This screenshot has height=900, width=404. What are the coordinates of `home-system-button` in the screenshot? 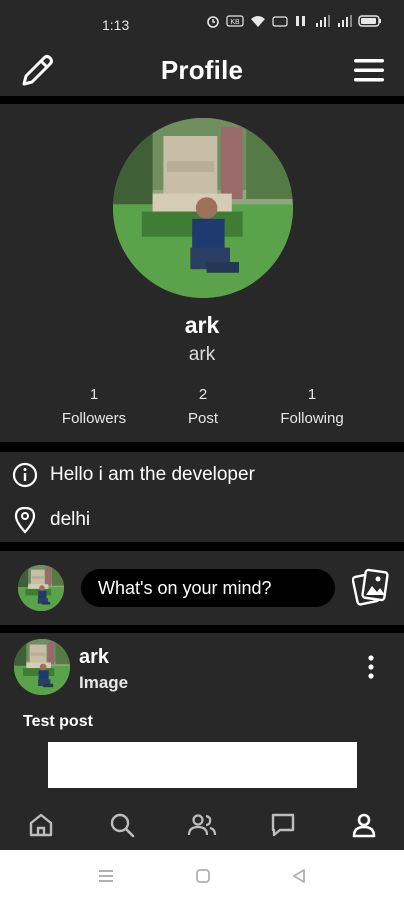 It's located at (203, 876).